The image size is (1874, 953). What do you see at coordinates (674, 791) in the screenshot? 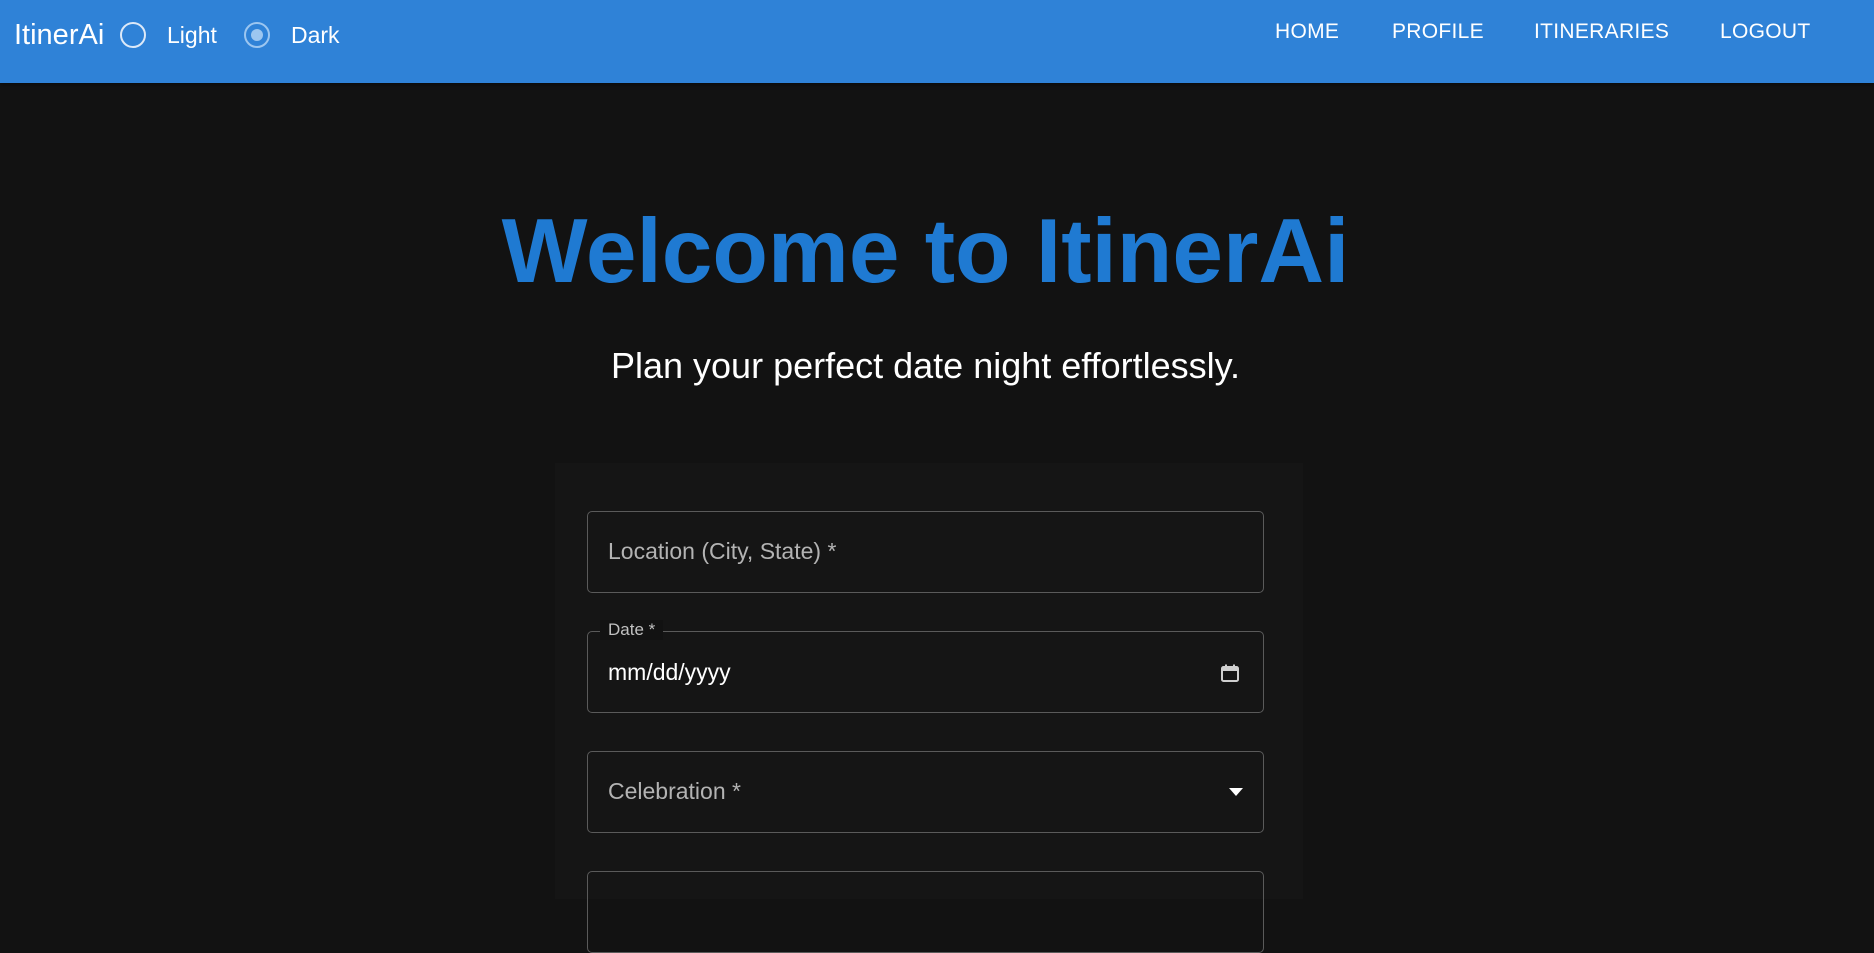
I see `celebration-label: Celebration *` at bounding box center [674, 791].